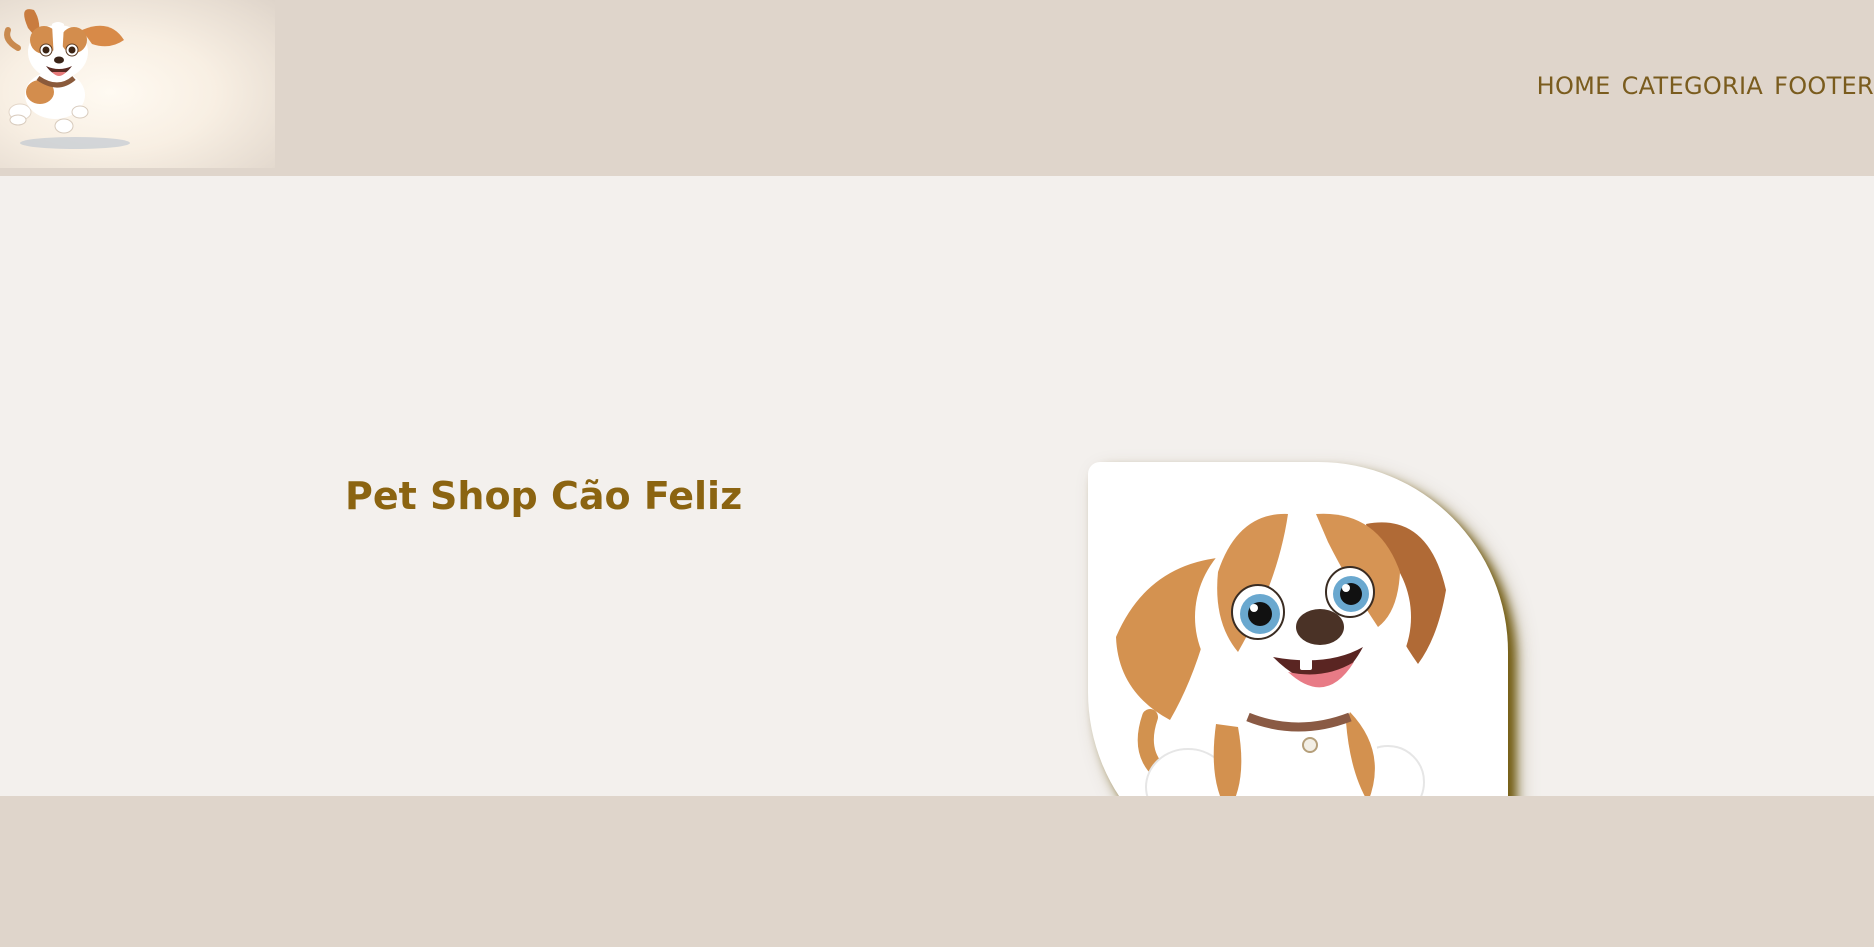 Image resolution: width=1874 pixels, height=947 pixels. Describe the element at coordinates (1824, 86) in the screenshot. I see `nav-link-footer: FOOTER` at that location.